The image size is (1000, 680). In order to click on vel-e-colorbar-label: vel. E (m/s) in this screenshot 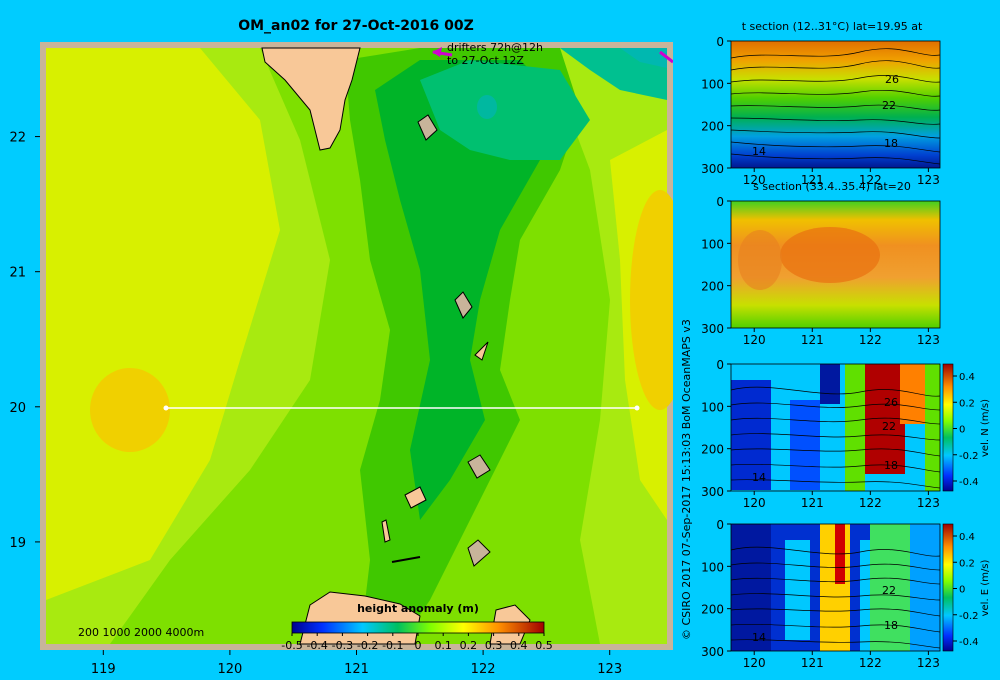, I will do `click(985, 587)`.